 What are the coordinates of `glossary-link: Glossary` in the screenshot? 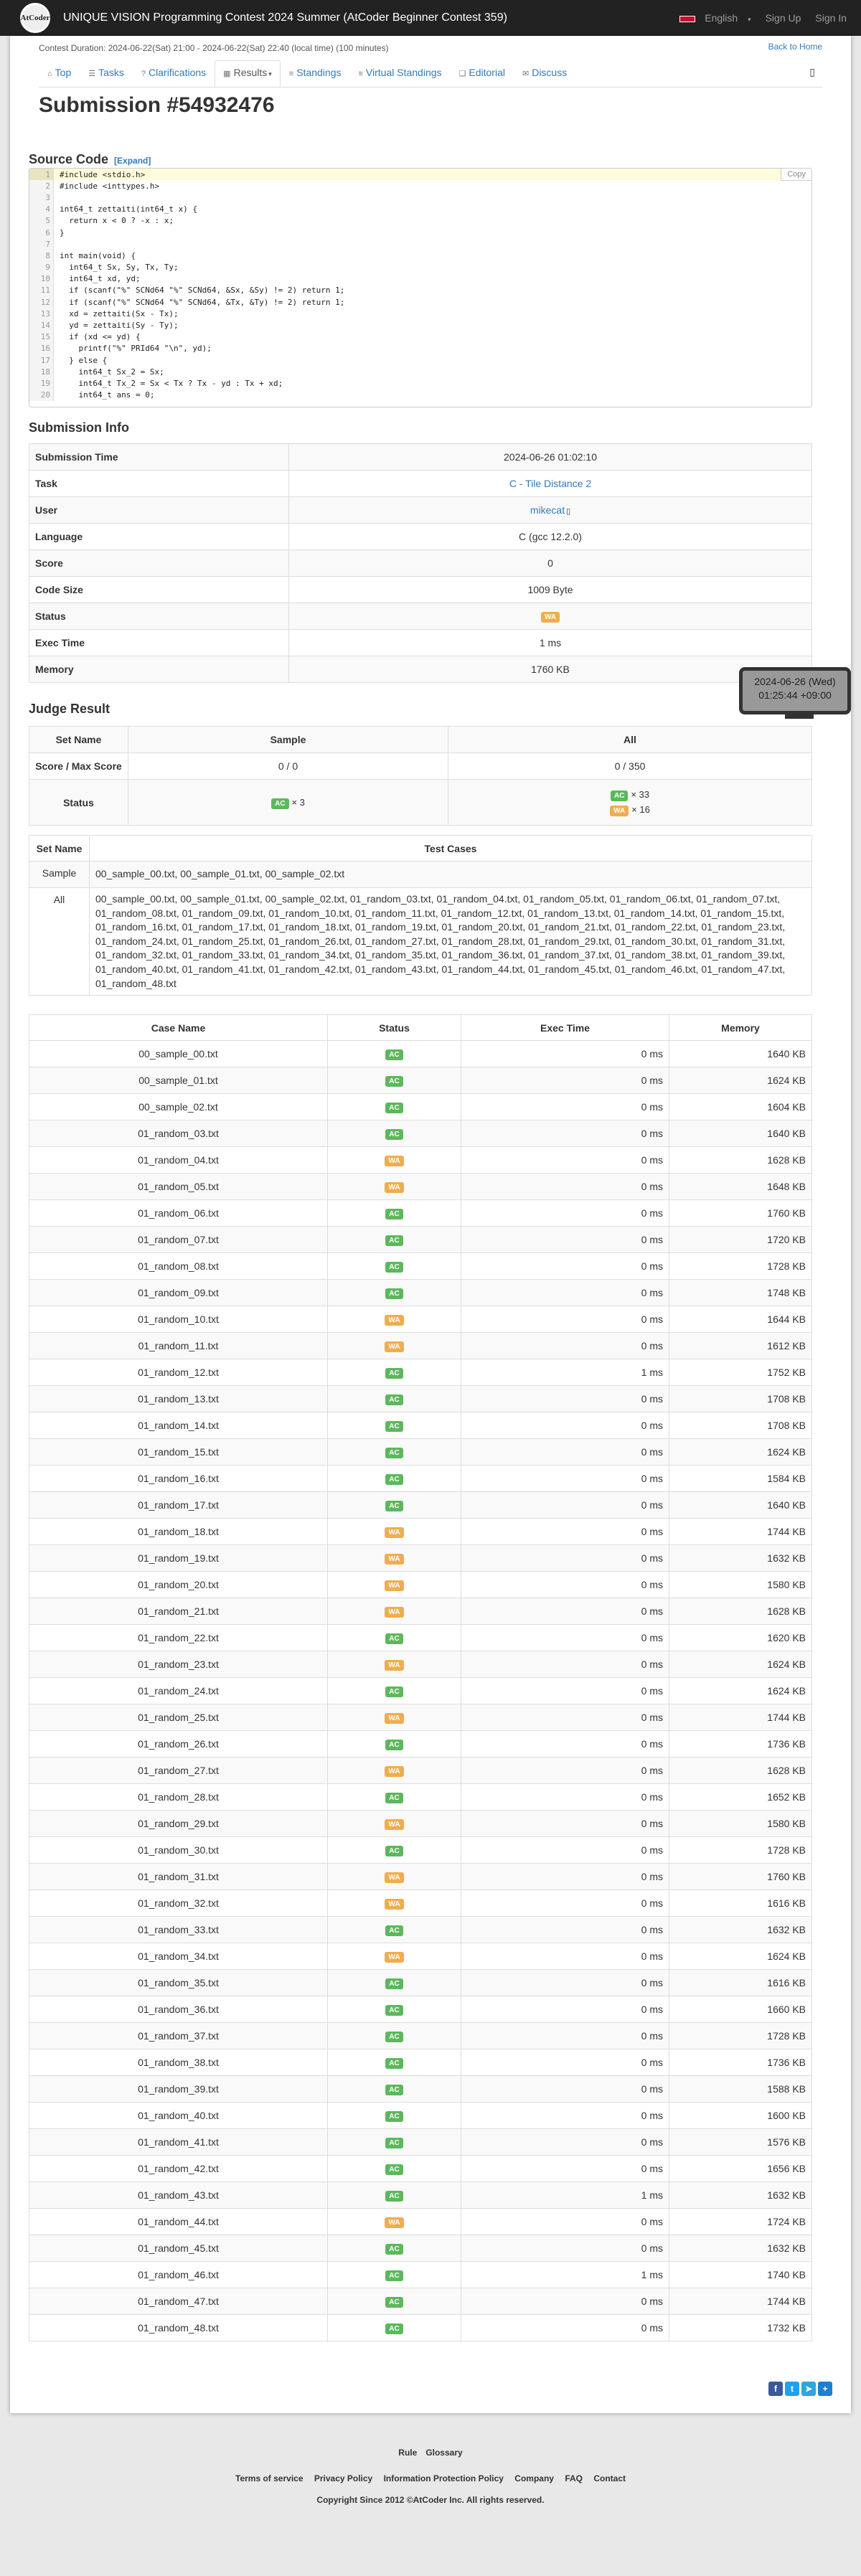 It's located at (443, 2453).